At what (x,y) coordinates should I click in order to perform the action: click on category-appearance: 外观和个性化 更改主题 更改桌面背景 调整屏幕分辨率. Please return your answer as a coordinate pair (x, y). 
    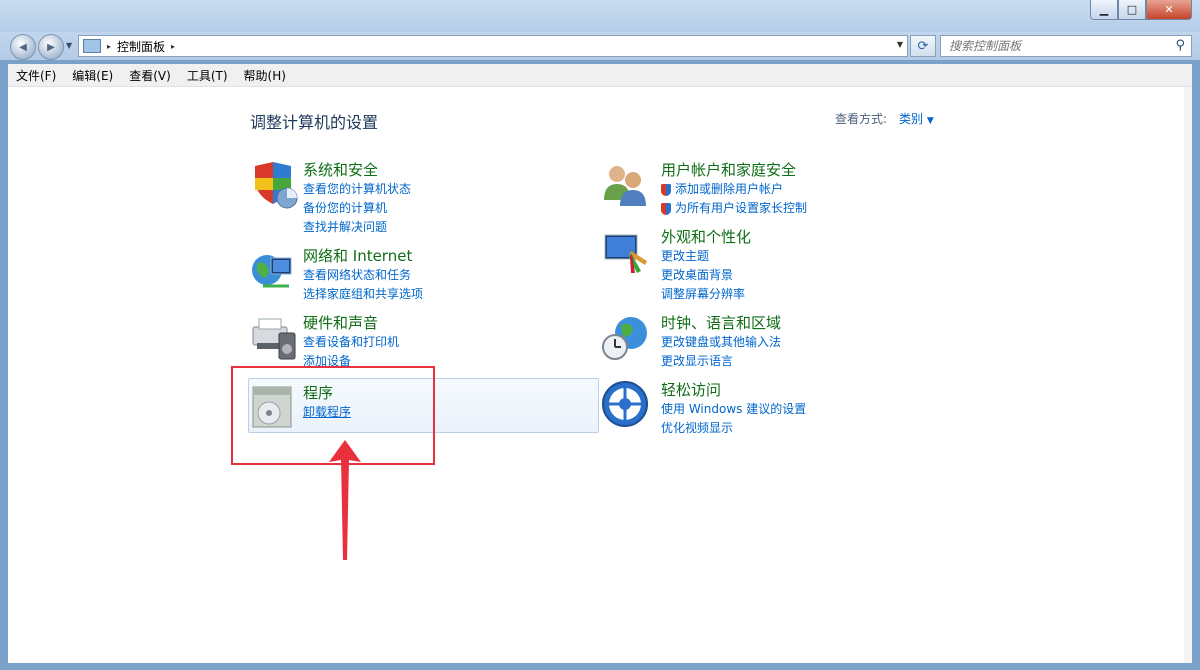
    Looking at the image, I should click on (676, 265).